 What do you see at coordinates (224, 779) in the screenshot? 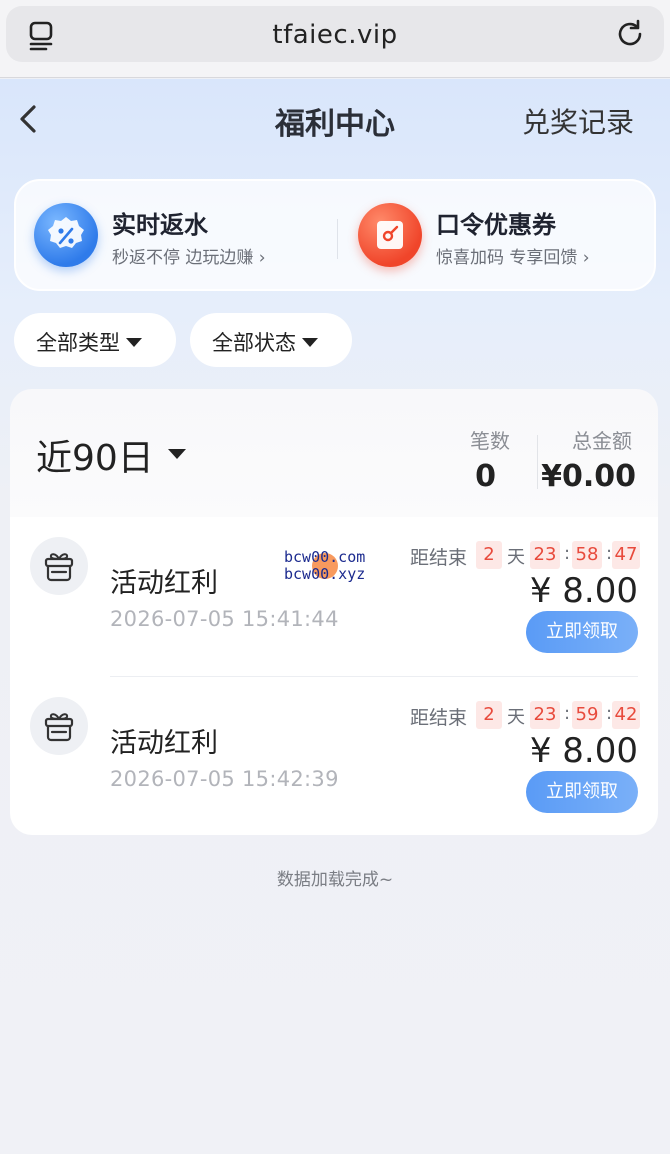
I see `reward-time: 2026-07-05 15:42:39` at bounding box center [224, 779].